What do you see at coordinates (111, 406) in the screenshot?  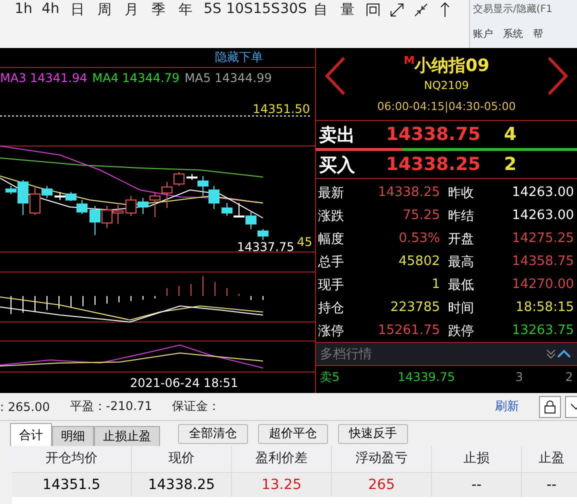 I see `close-pl-label: 平盈：-210.71` at bounding box center [111, 406].